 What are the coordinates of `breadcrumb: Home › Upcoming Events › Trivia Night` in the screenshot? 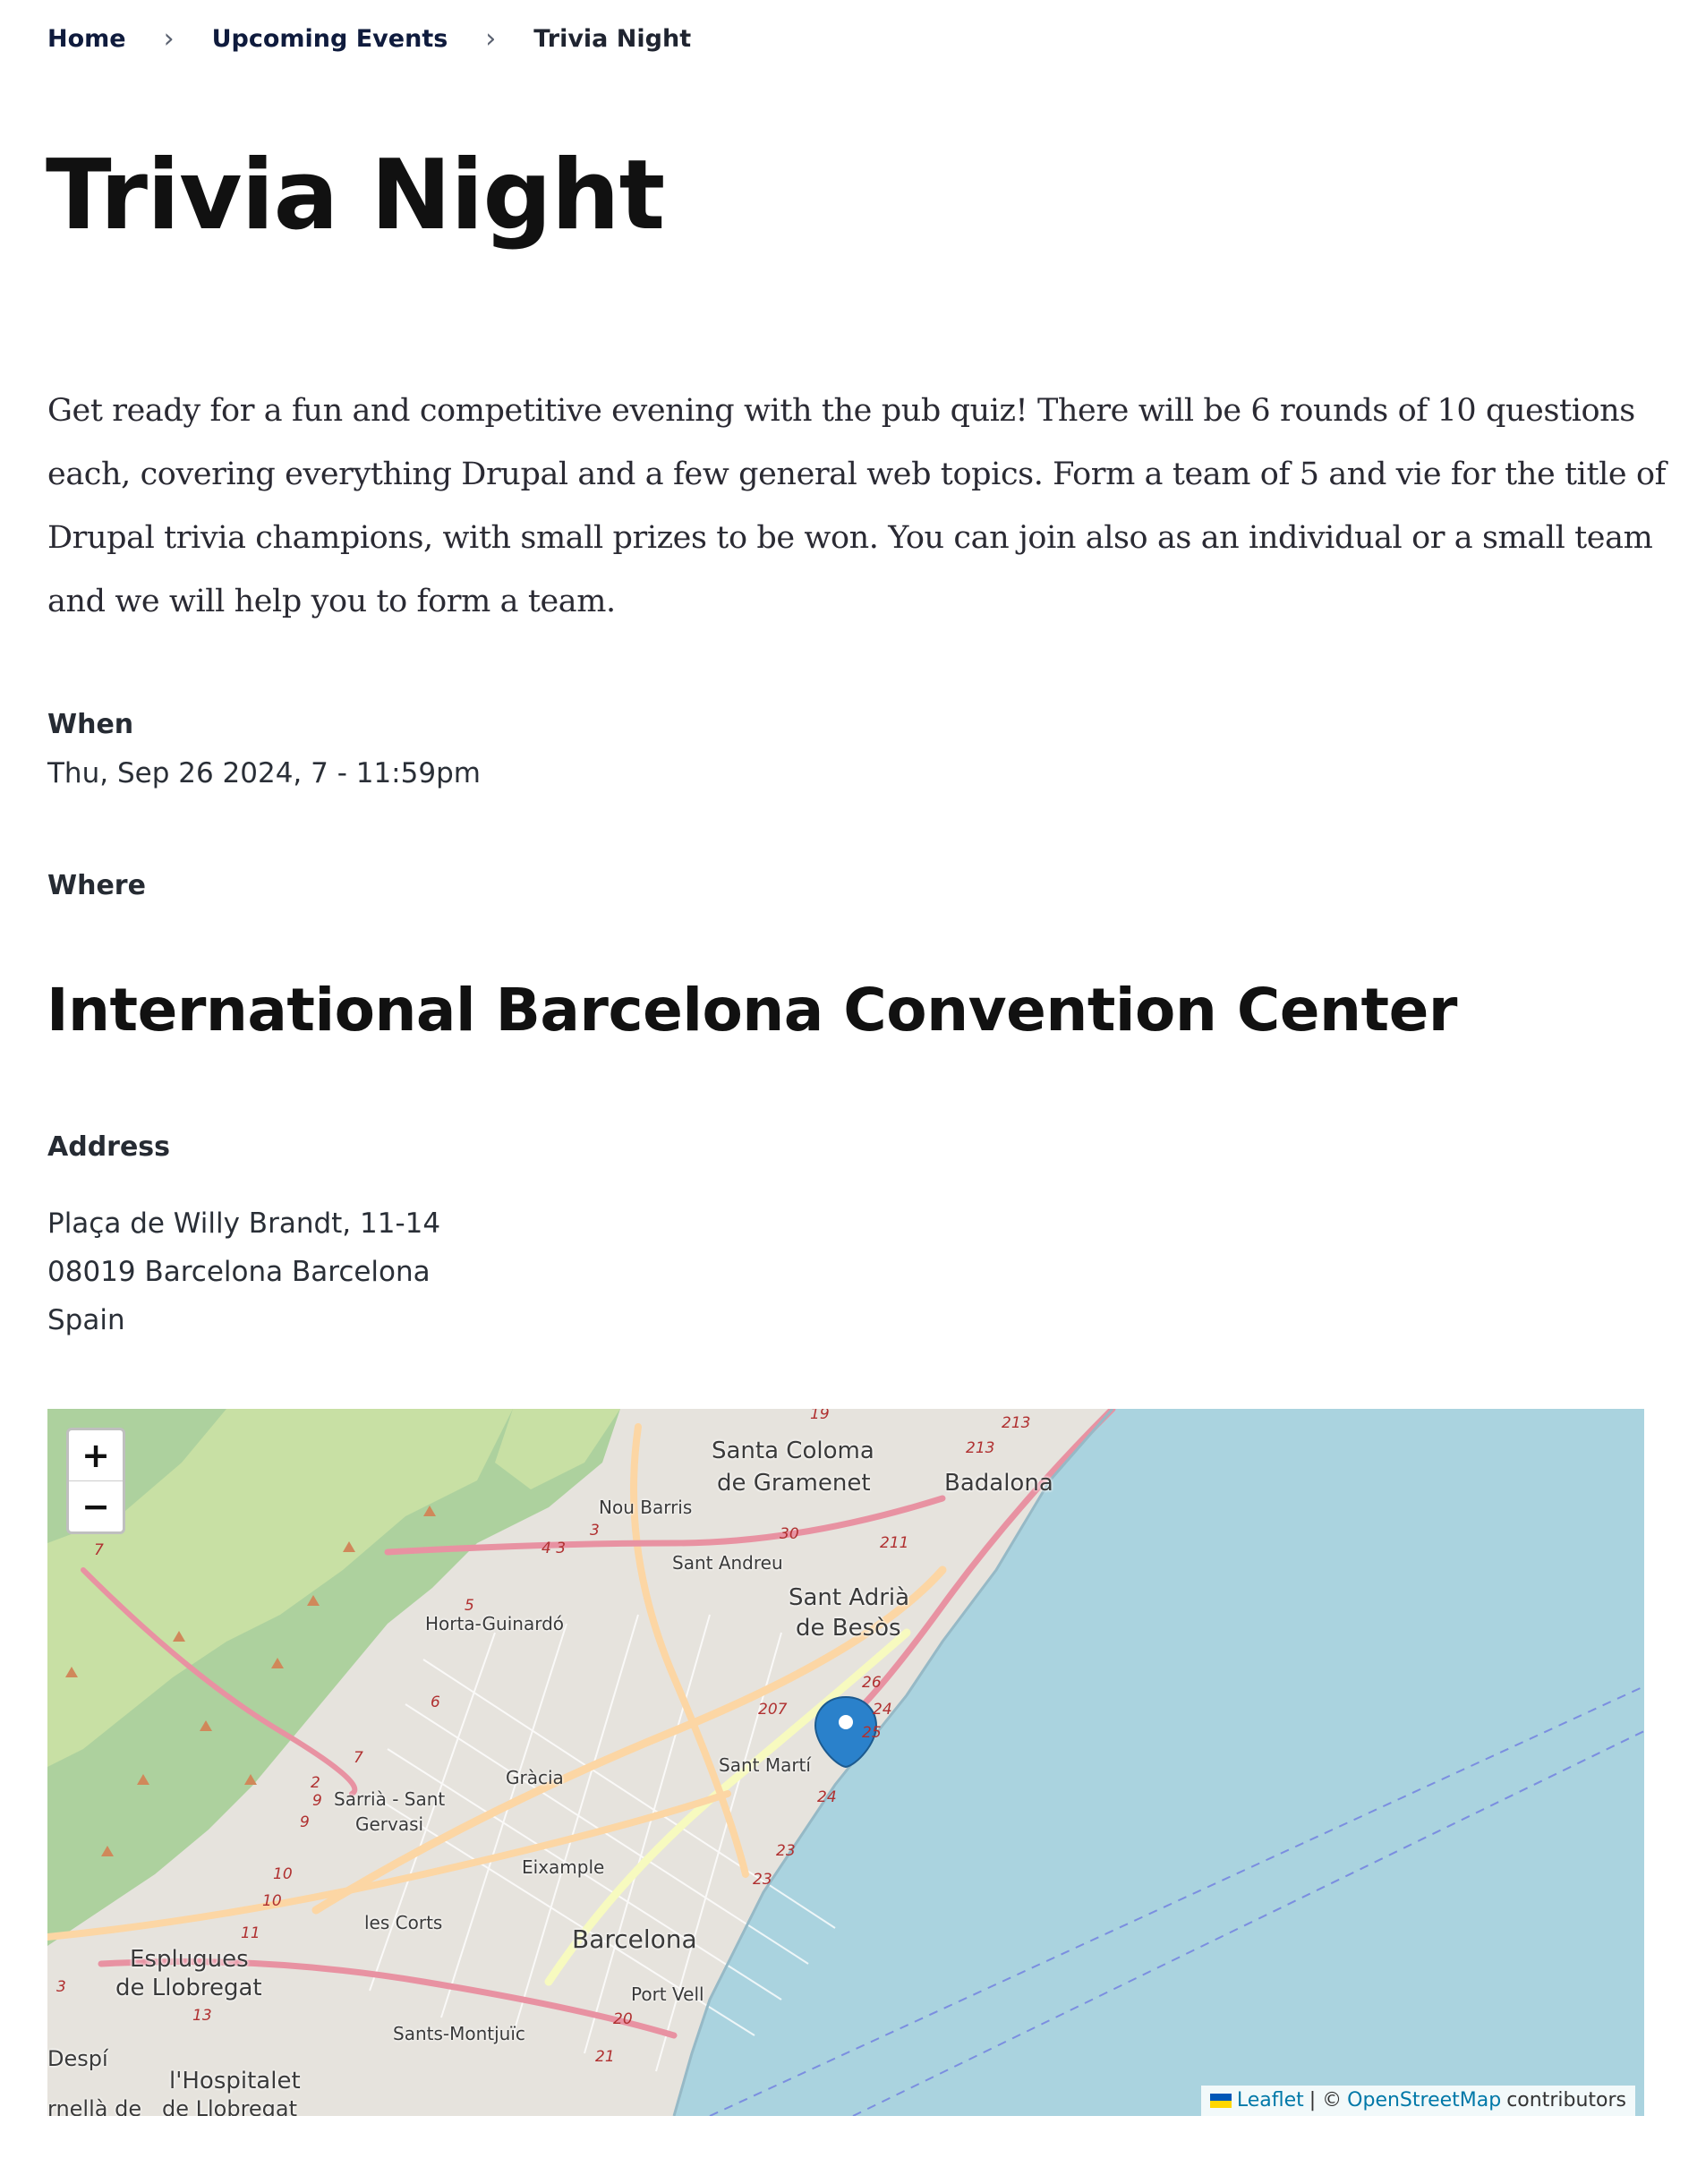 It's located at (369, 39).